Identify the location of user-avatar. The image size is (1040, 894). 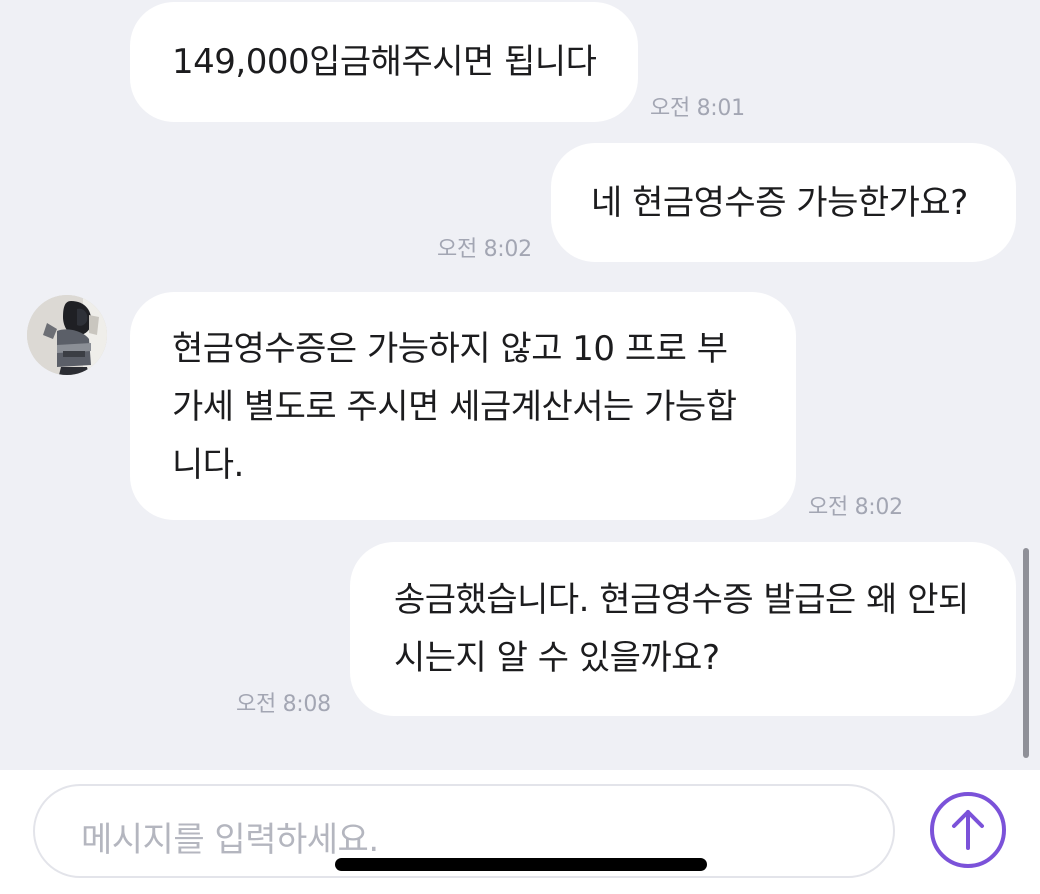
(67, 335).